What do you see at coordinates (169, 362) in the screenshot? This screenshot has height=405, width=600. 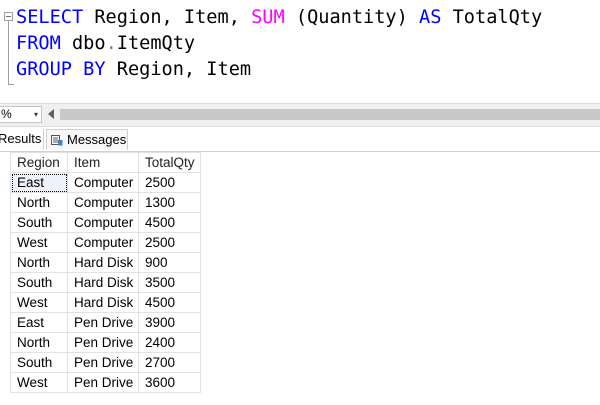 I see `grid-cell: 2700` at bounding box center [169, 362].